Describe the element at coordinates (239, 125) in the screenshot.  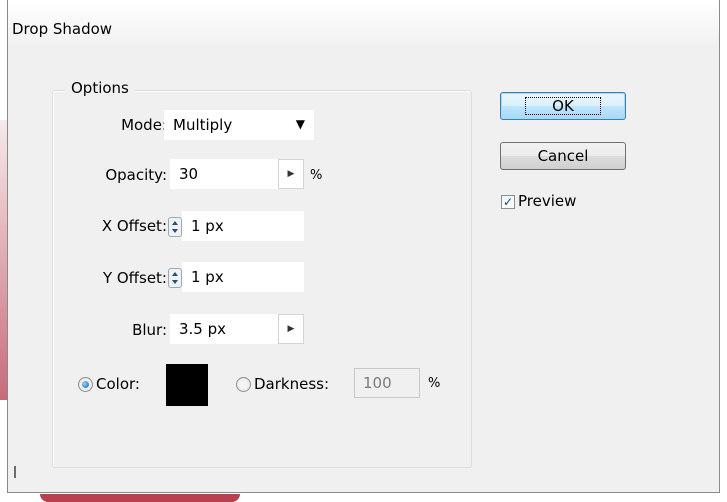
I see `mode-dropdown: Multiply ▼` at that location.